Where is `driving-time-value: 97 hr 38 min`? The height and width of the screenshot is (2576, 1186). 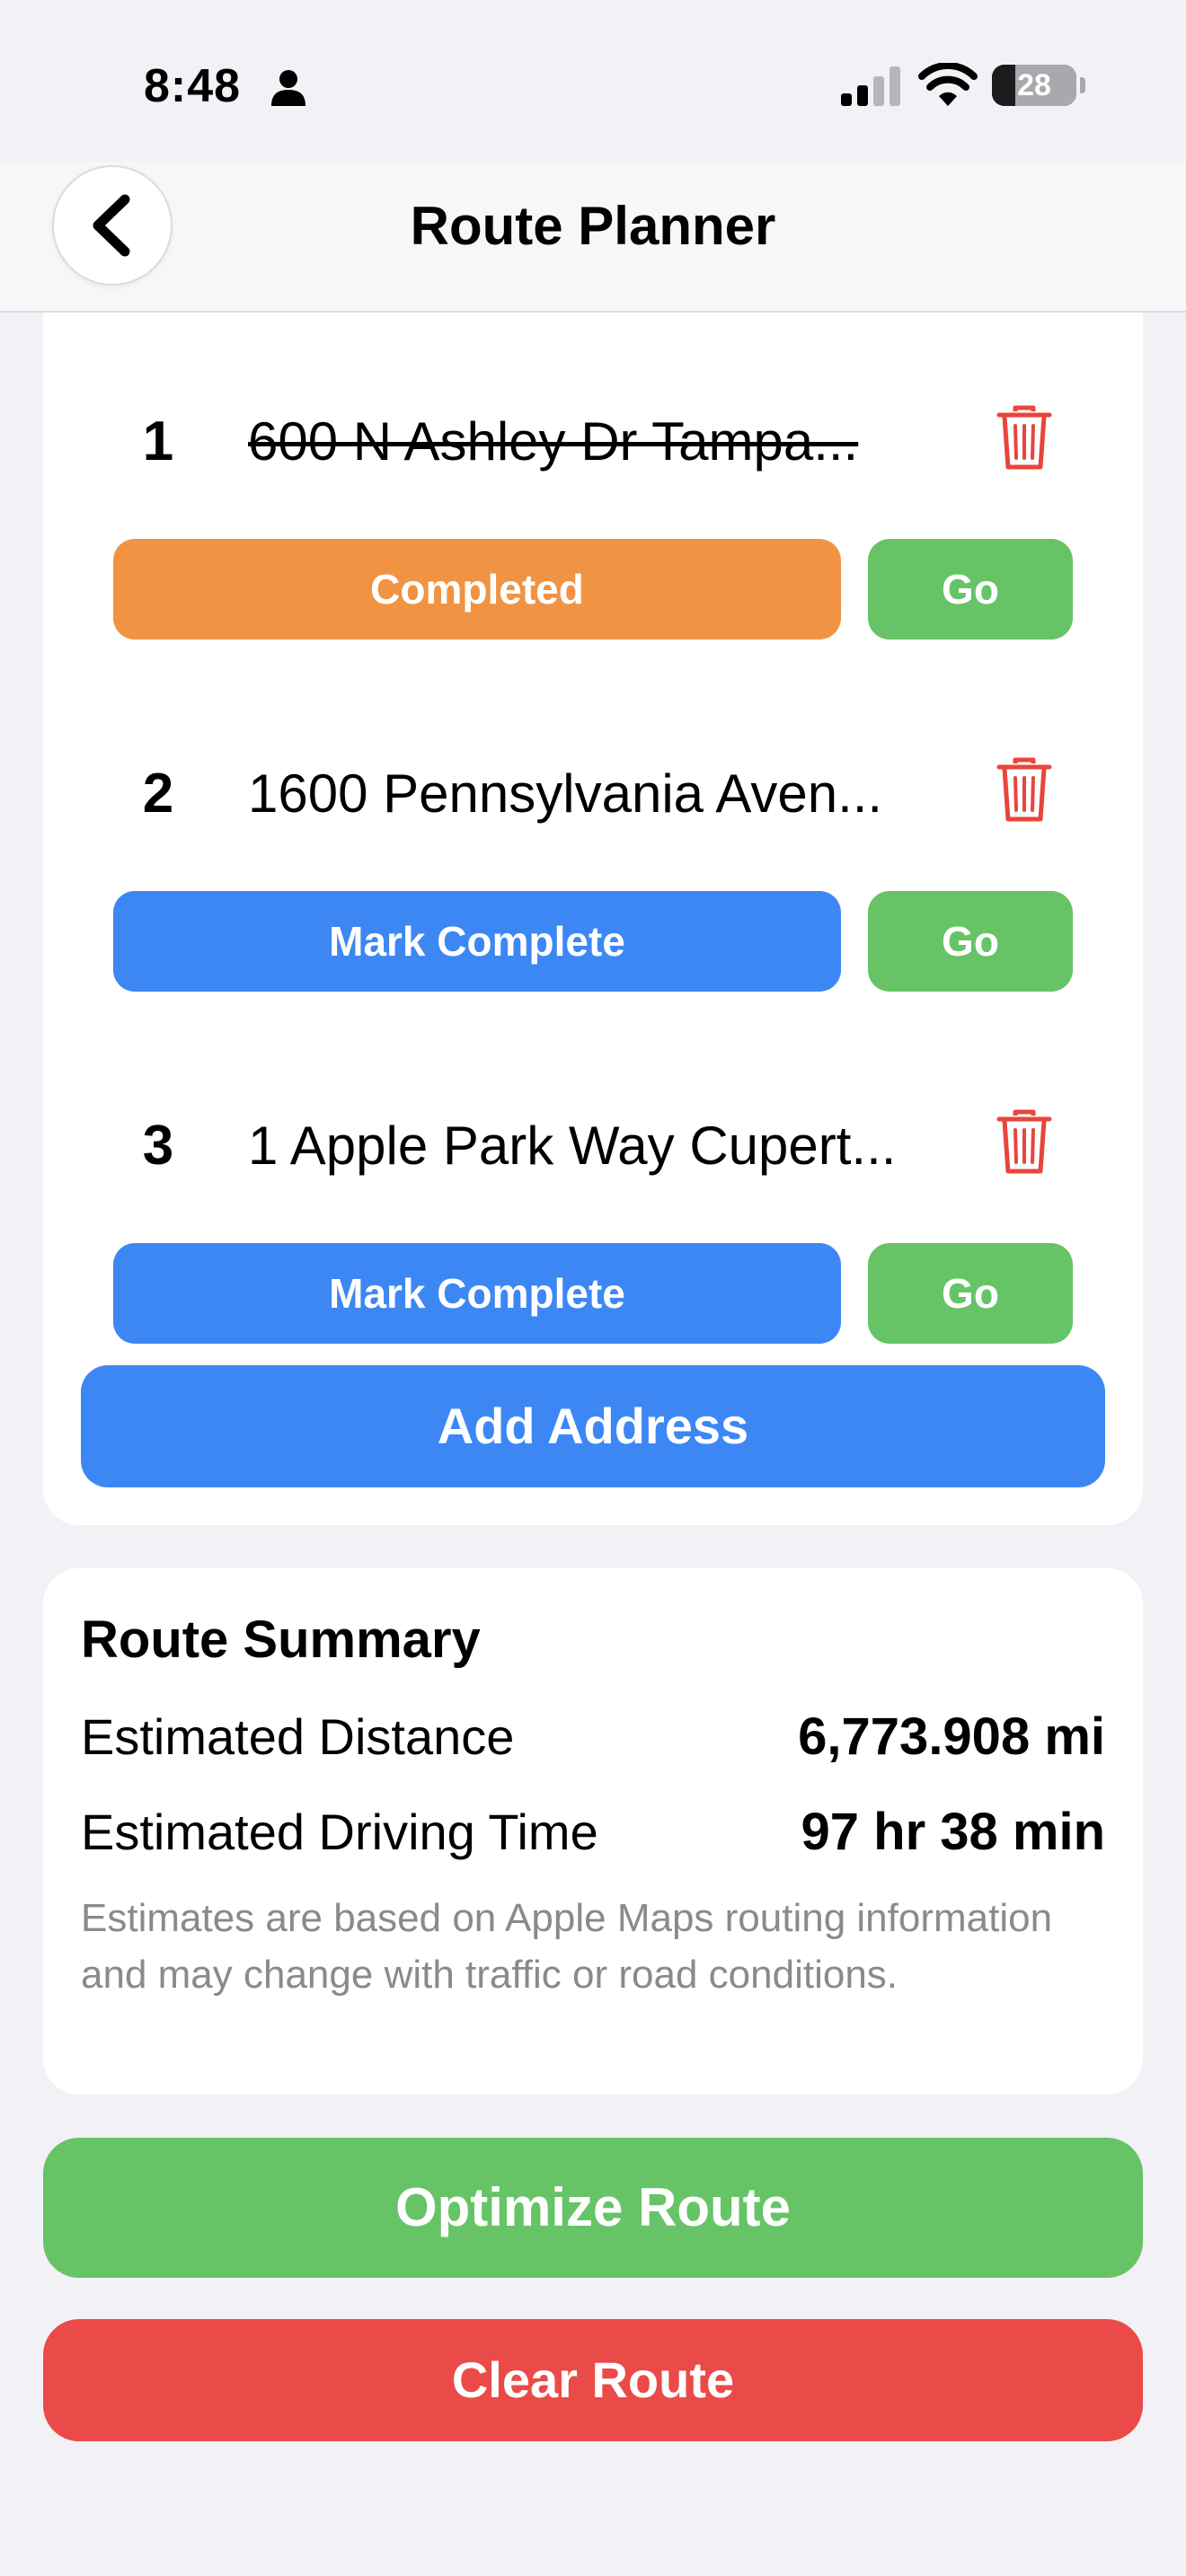
driving-time-value: 97 hr 38 min is located at coordinates (953, 1832).